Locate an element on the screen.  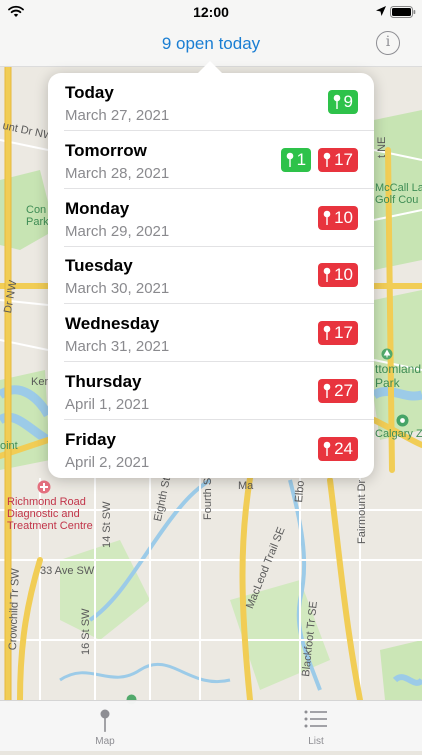
day-date: March 29, 2021 is located at coordinates (117, 231).